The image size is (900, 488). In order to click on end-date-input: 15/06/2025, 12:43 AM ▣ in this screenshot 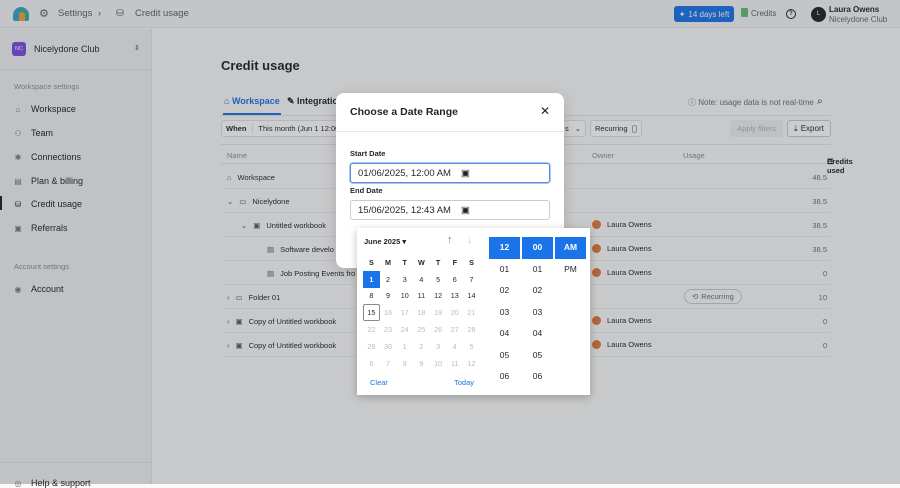, I will do `click(450, 210)`.